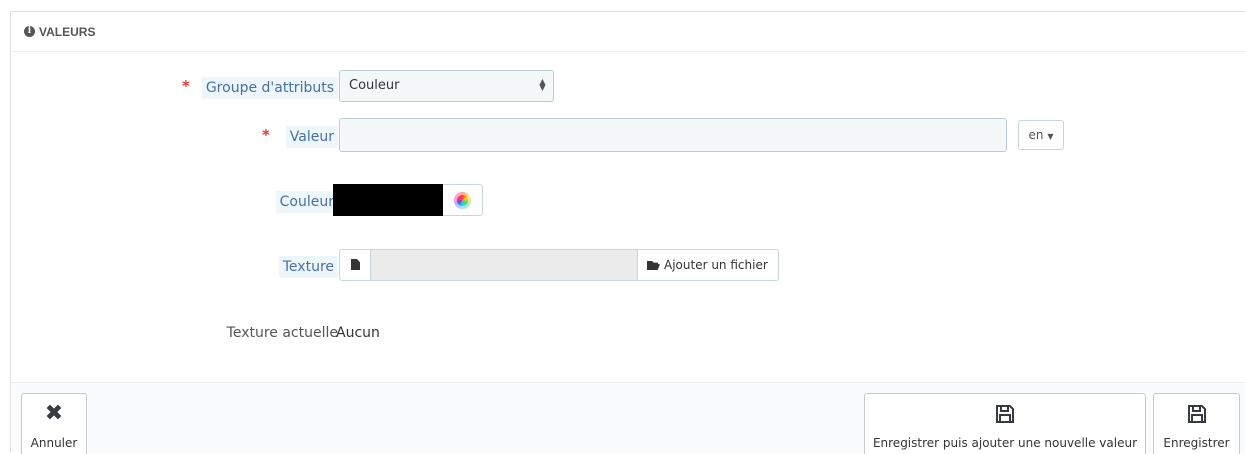 Image resolution: width=1245 pixels, height=454 pixels. I want to click on current-texture-value: Aucun, so click(358, 333).